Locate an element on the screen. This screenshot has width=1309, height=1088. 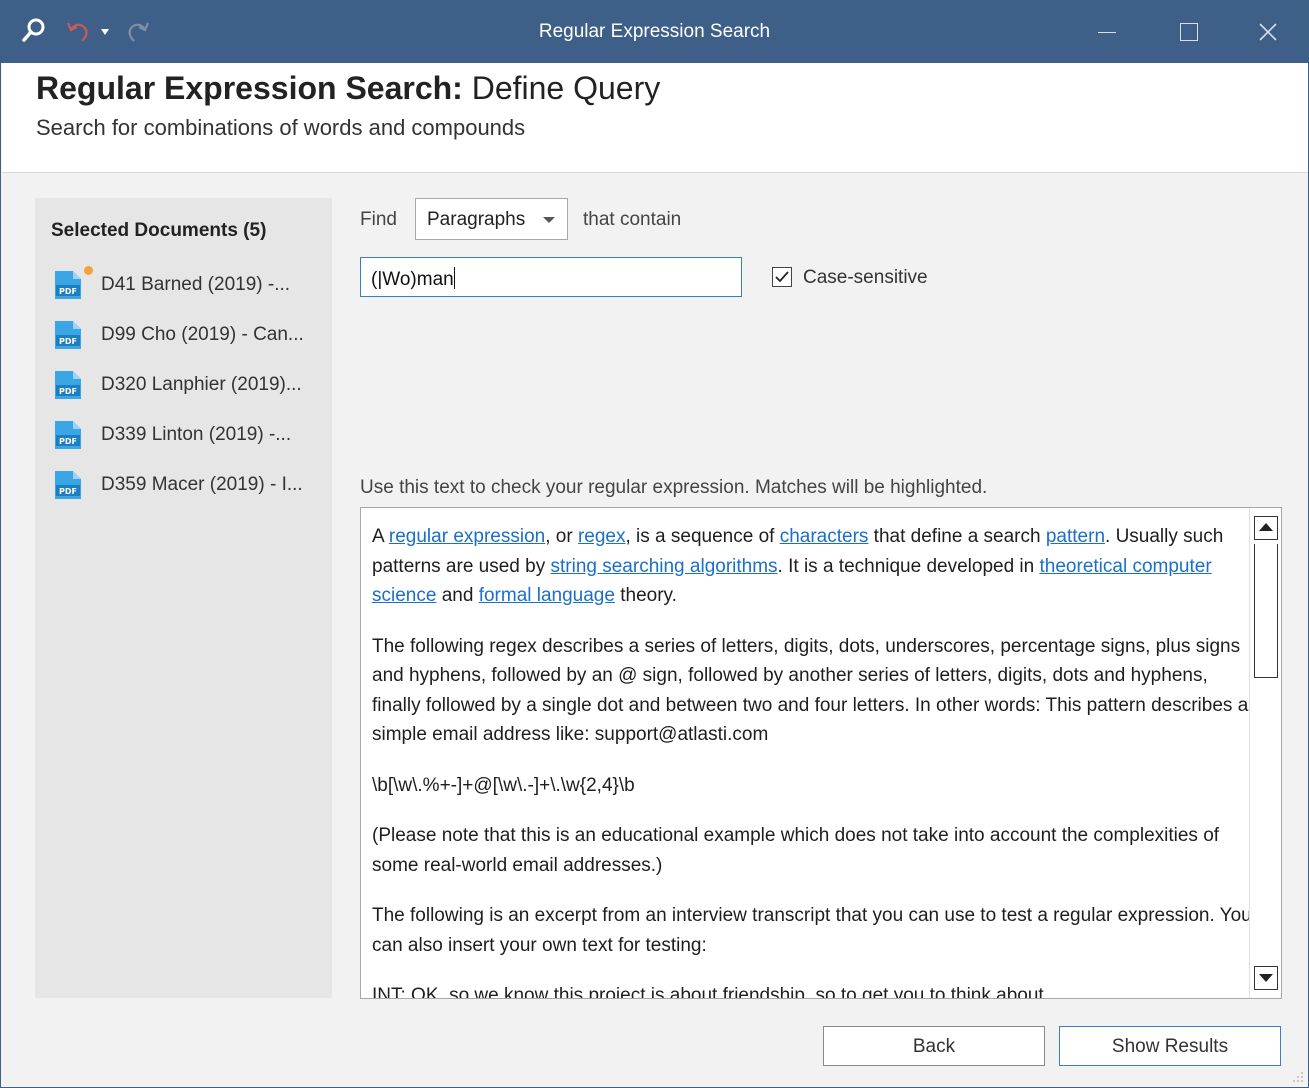
resize-grip-icon is located at coordinates (1298, 1077).